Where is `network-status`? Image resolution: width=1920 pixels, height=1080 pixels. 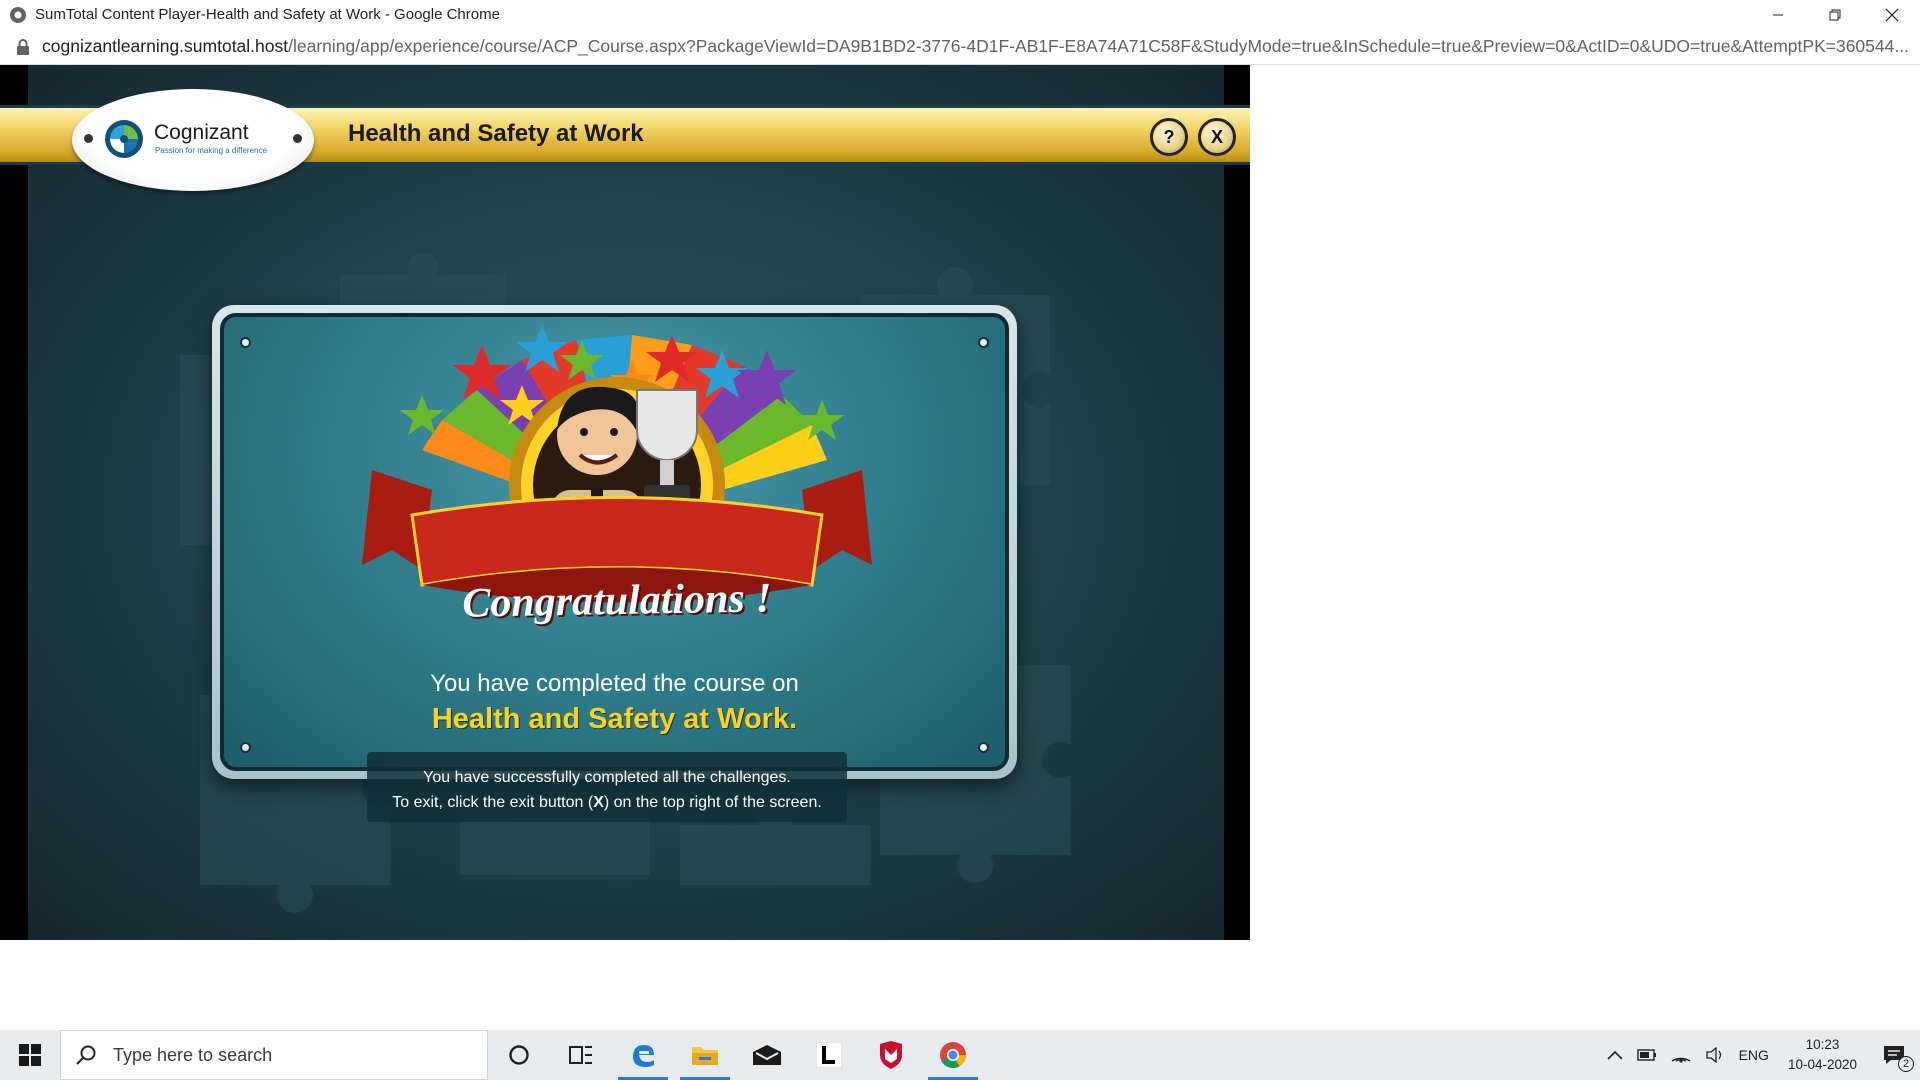
network-status is located at coordinates (1681, 1055).